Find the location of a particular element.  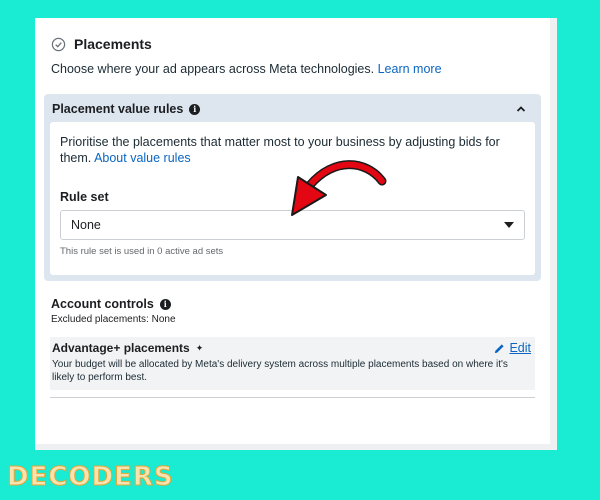

account-controls-title-text: Account controls is located at coordinates (102, 304).